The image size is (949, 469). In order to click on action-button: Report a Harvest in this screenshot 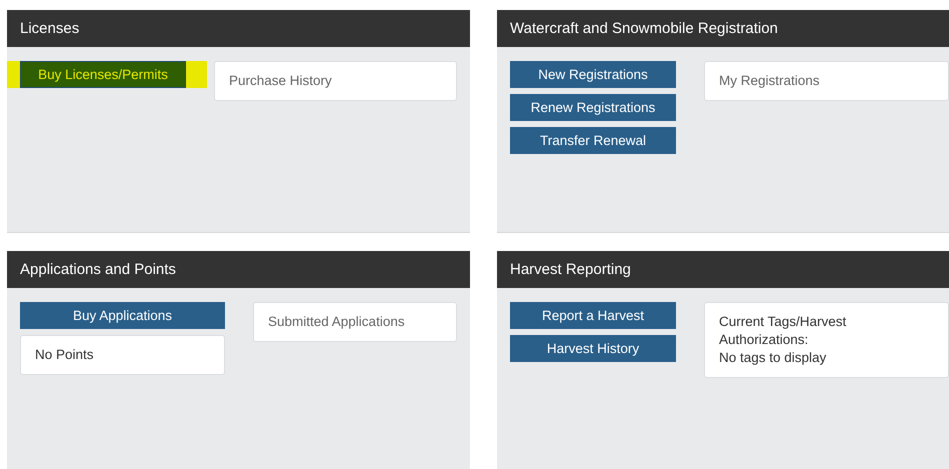, I will do `click(593, 315)`.